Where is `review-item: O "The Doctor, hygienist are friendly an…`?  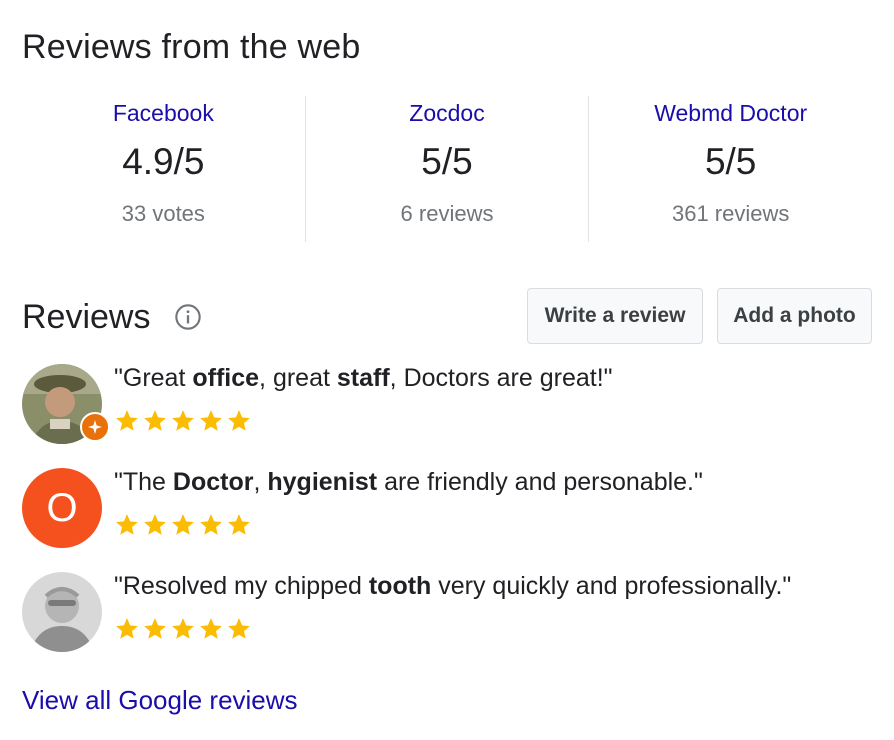 review-item: O "The Doctor, hygienist are friendly an… is located at coordinates (452, 510).